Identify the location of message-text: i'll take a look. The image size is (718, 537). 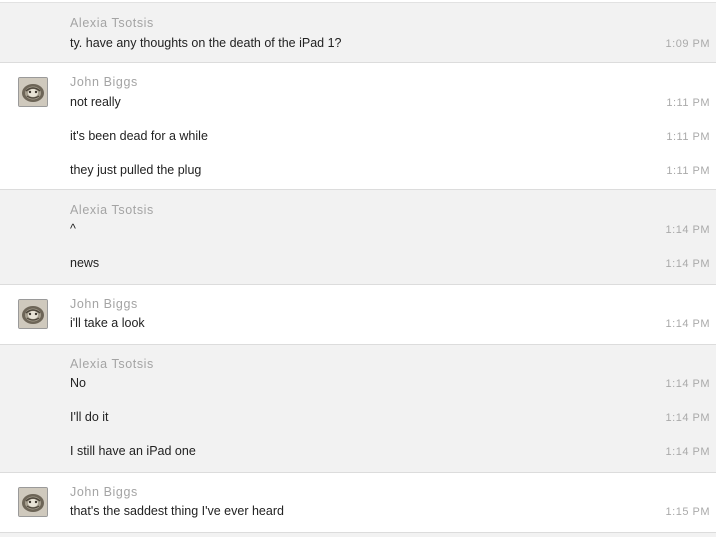
(107, 323).